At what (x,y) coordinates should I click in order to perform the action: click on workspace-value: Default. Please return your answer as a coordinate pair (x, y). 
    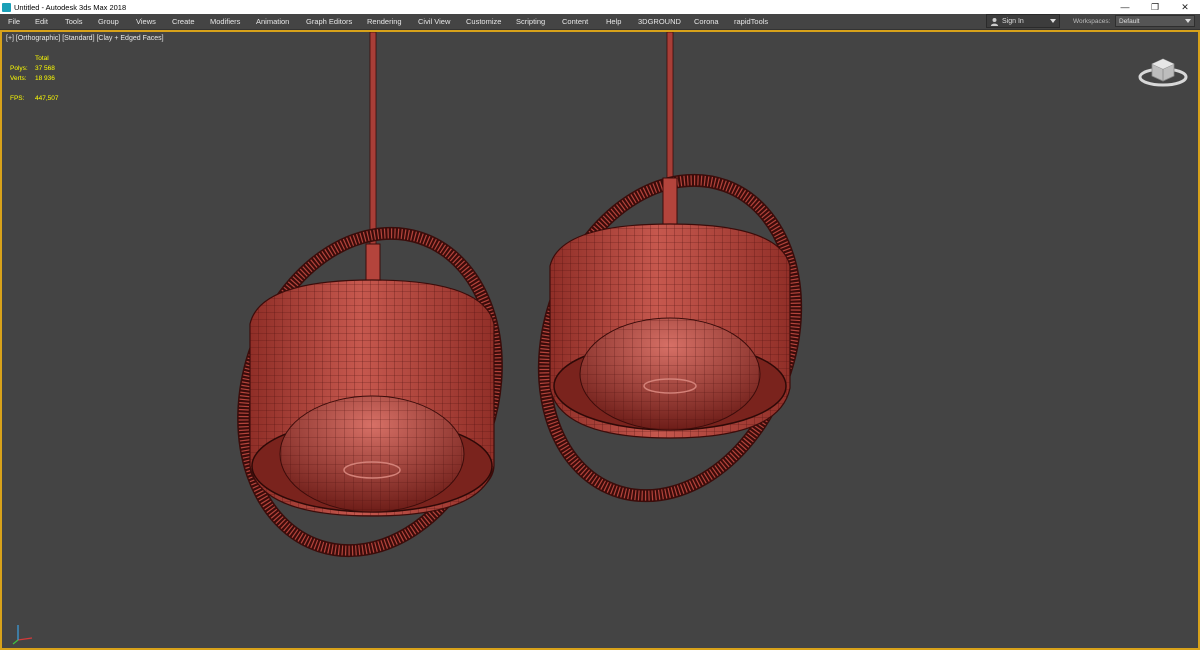
    Looking at the image, I should click on (1129, 21).